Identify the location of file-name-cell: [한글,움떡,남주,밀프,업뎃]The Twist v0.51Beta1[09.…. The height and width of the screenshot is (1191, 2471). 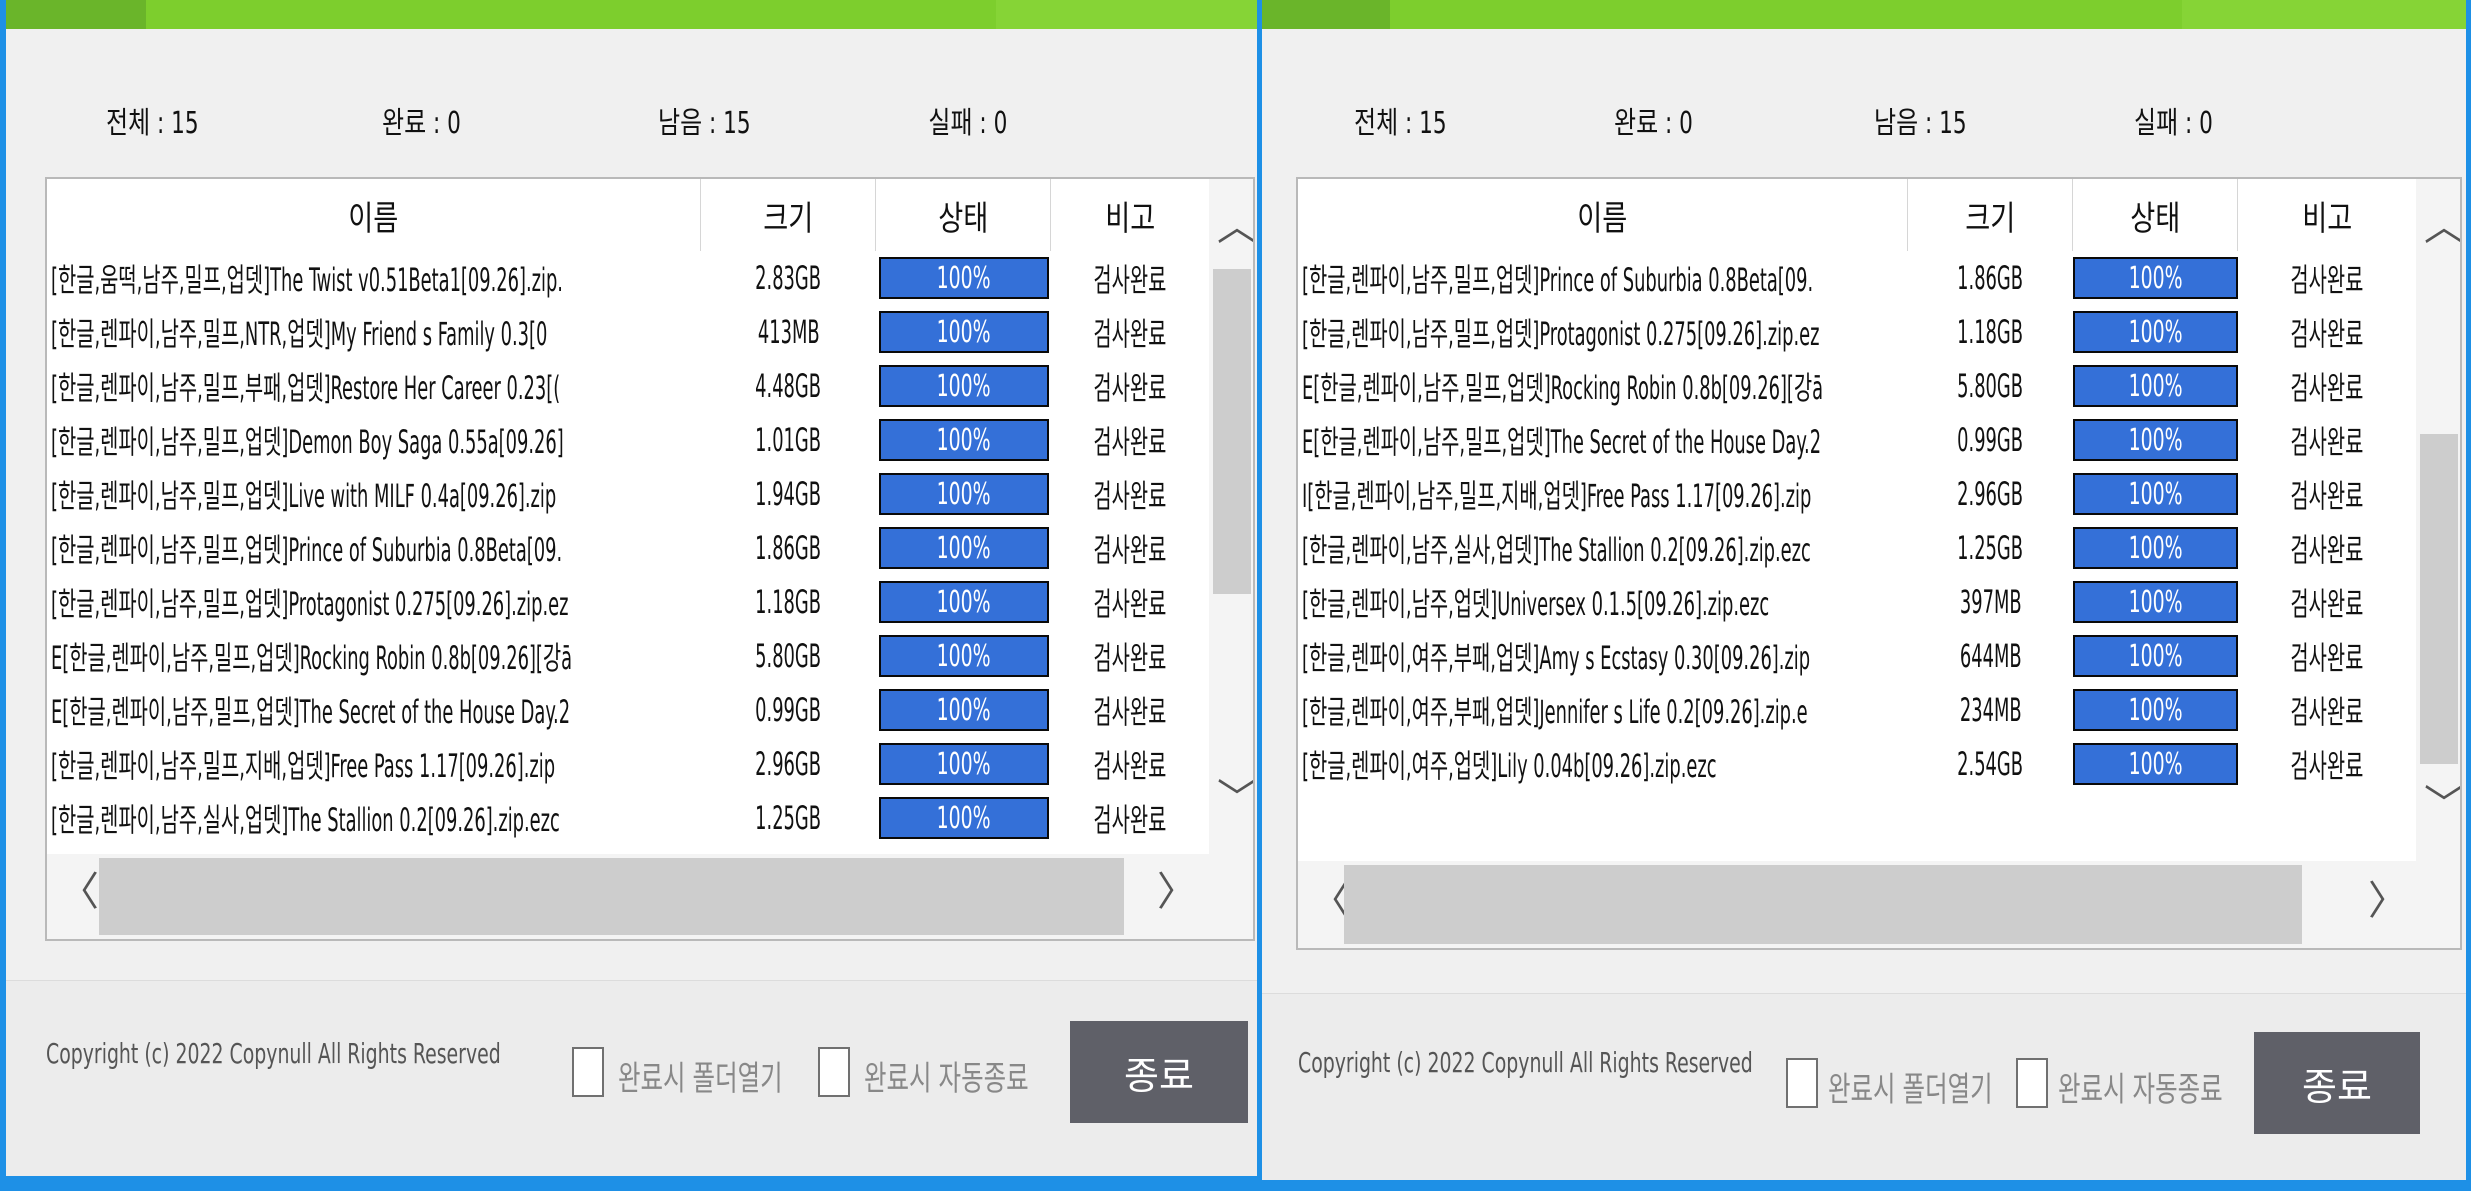
(374, 278).